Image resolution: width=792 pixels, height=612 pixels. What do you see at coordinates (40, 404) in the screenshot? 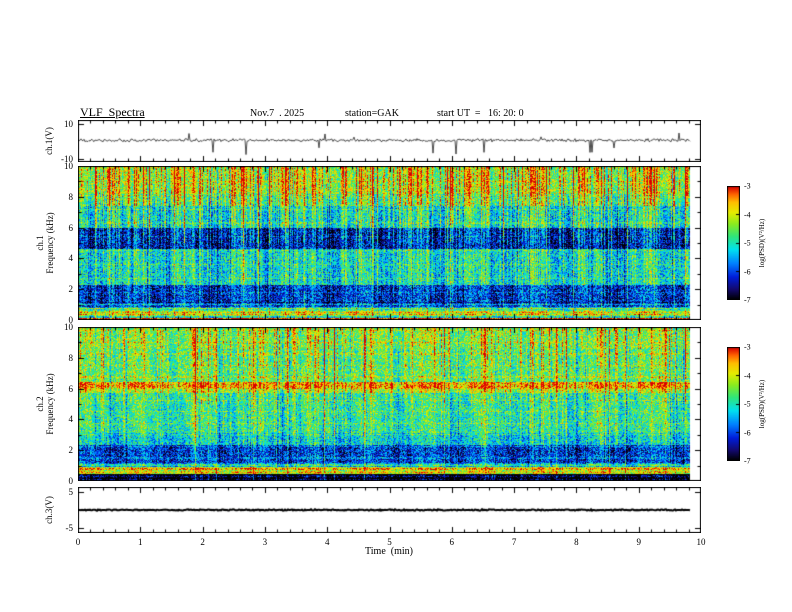
I see `ch2-frequency-axis-label-line1: ch.2` at bounding box center [40, 404].